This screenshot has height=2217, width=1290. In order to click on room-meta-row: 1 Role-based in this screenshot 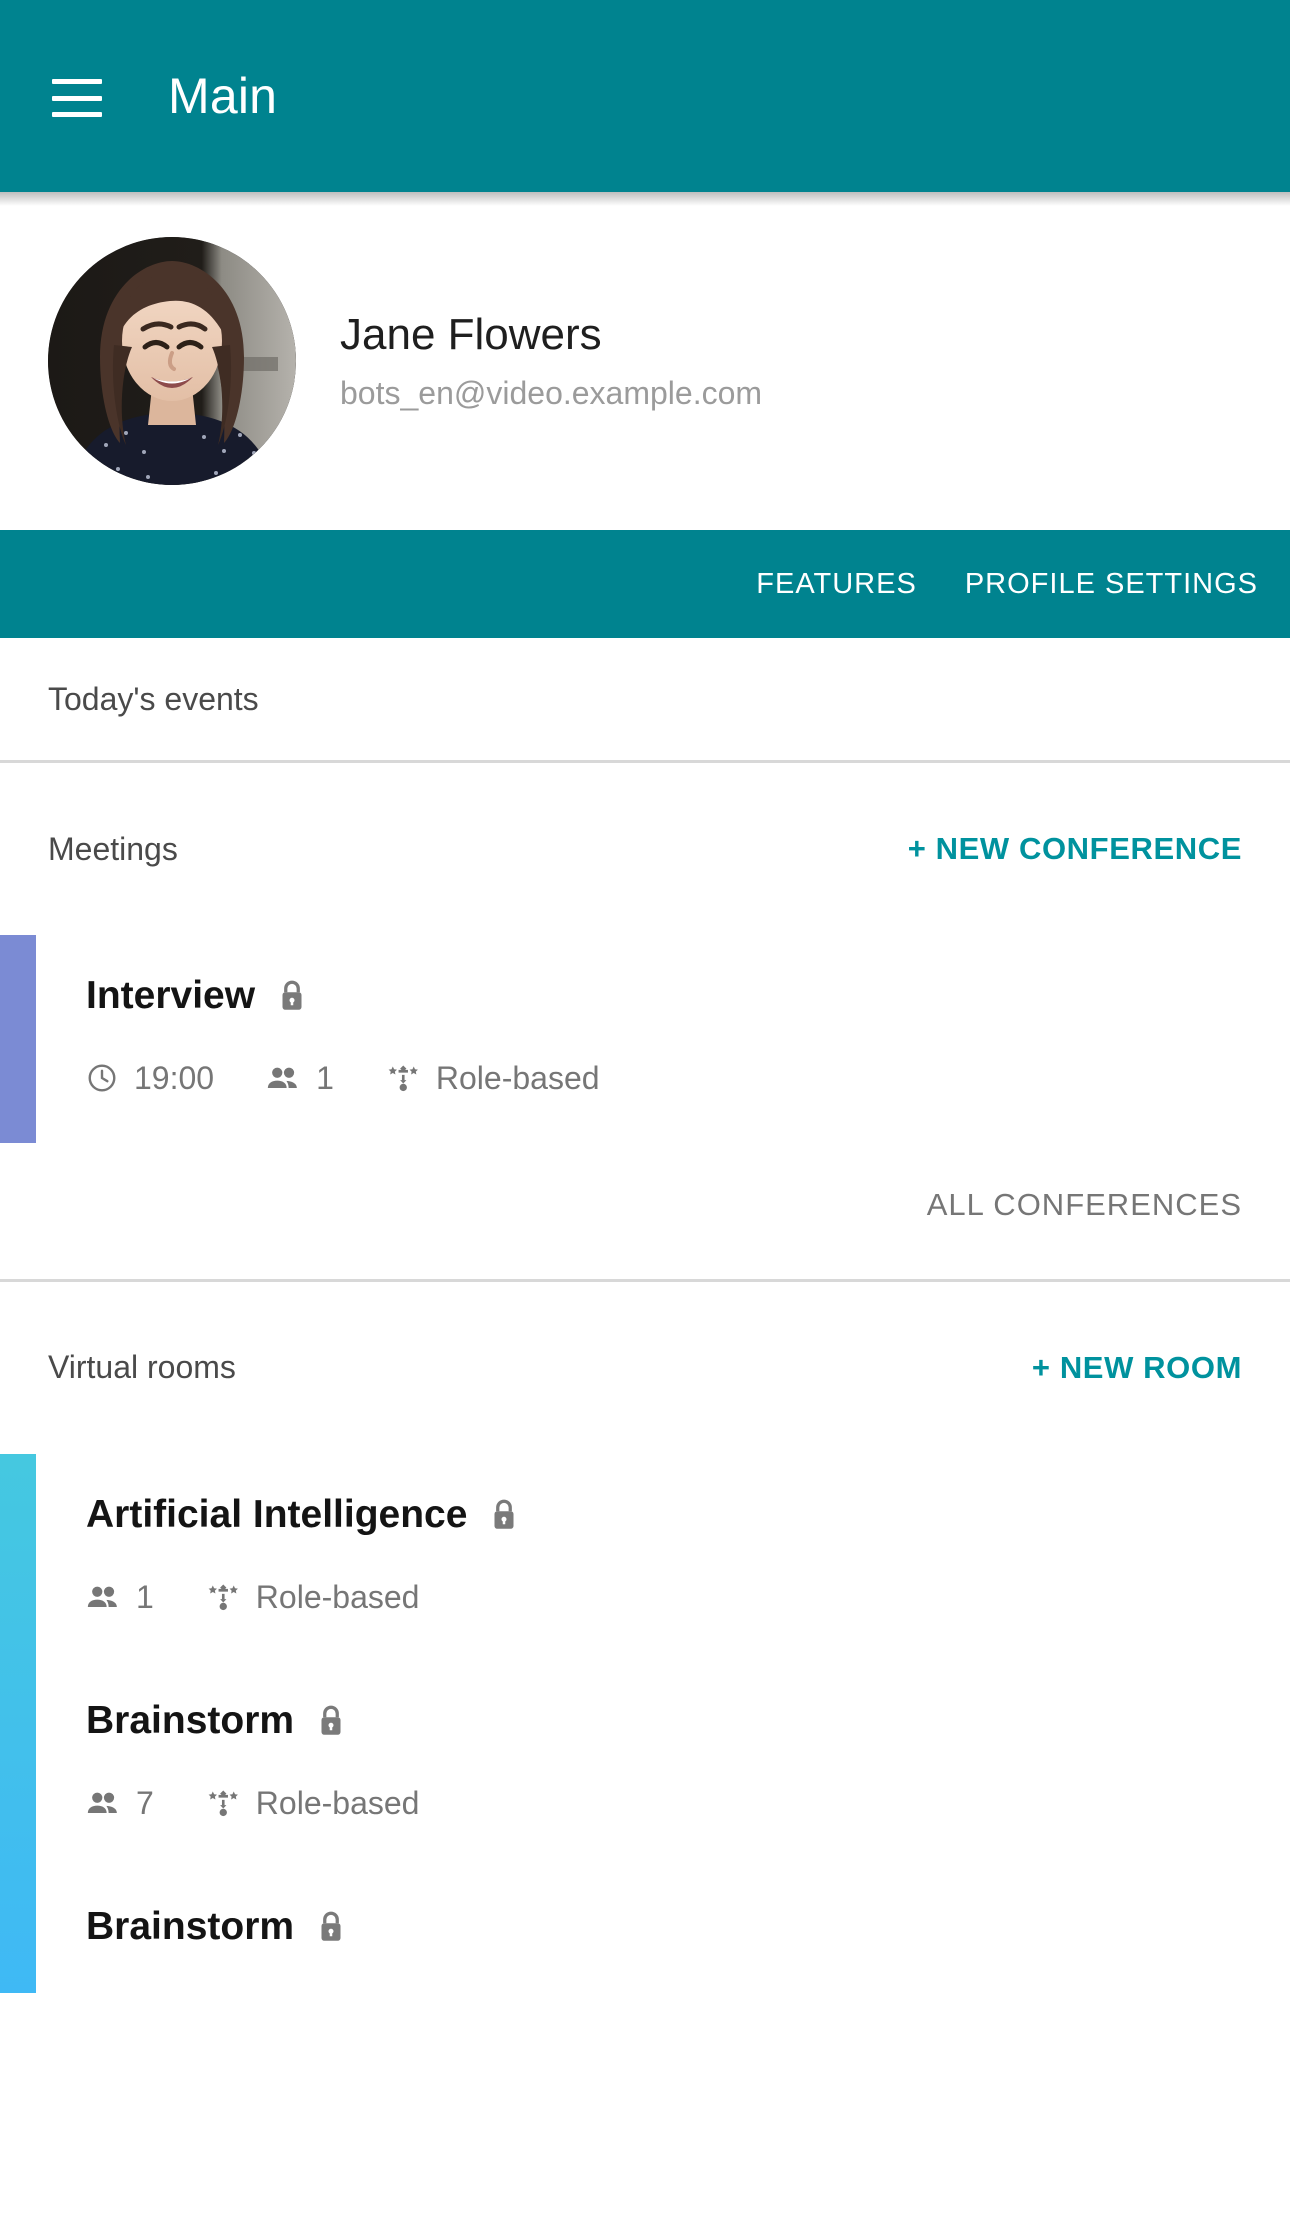, I will do `click(664, 1597)`.